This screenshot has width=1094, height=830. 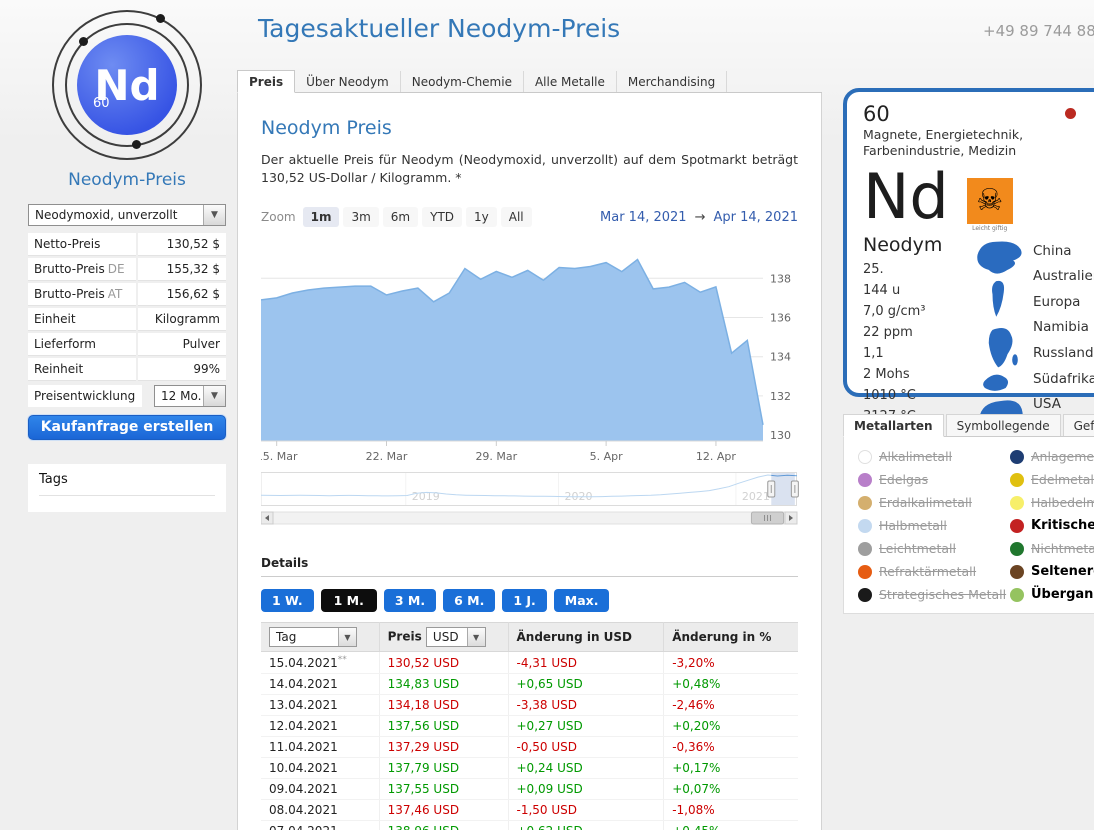 What do you see at coordinates (529, 789) in the screenshot?
I see `table-row: 09.04.2021 137,55 USD +0,09 USD +0,07%` at bounding box center [529, 789].